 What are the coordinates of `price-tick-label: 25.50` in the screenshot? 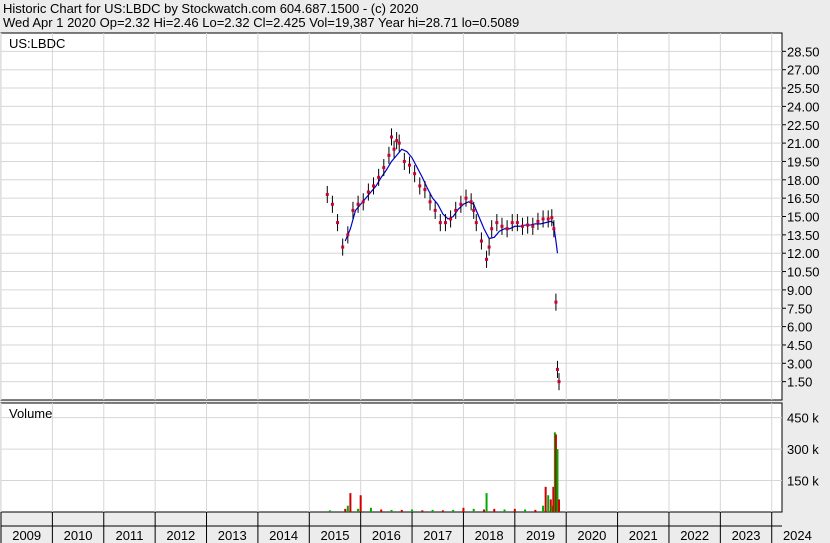 It's located at (803, 88).